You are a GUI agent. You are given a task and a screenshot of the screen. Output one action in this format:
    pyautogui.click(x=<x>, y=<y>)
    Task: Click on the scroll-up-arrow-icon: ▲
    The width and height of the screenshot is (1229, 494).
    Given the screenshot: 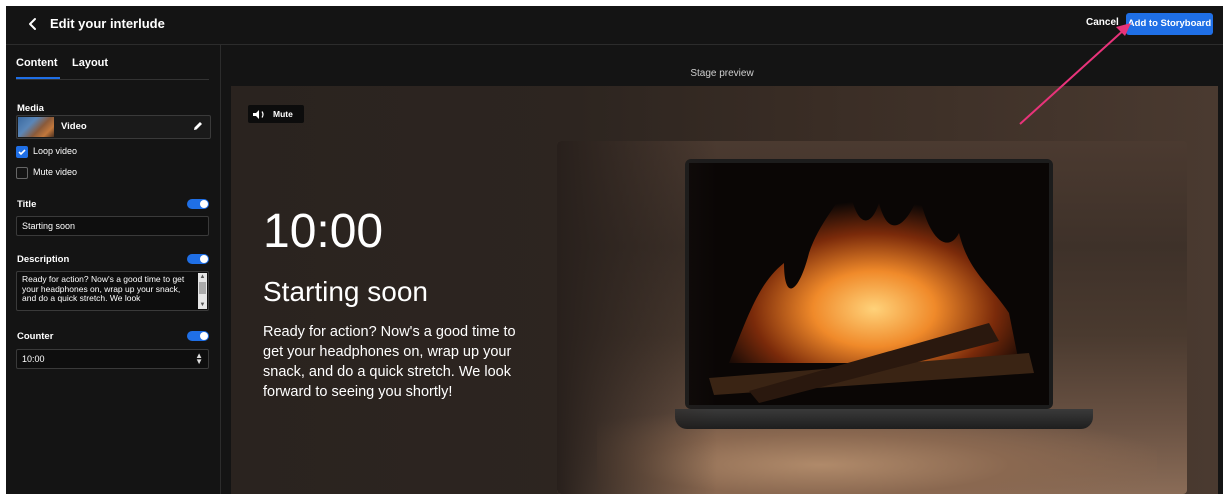 What is the action you would take?
    pyautogui.click(x=202, y=277)
    